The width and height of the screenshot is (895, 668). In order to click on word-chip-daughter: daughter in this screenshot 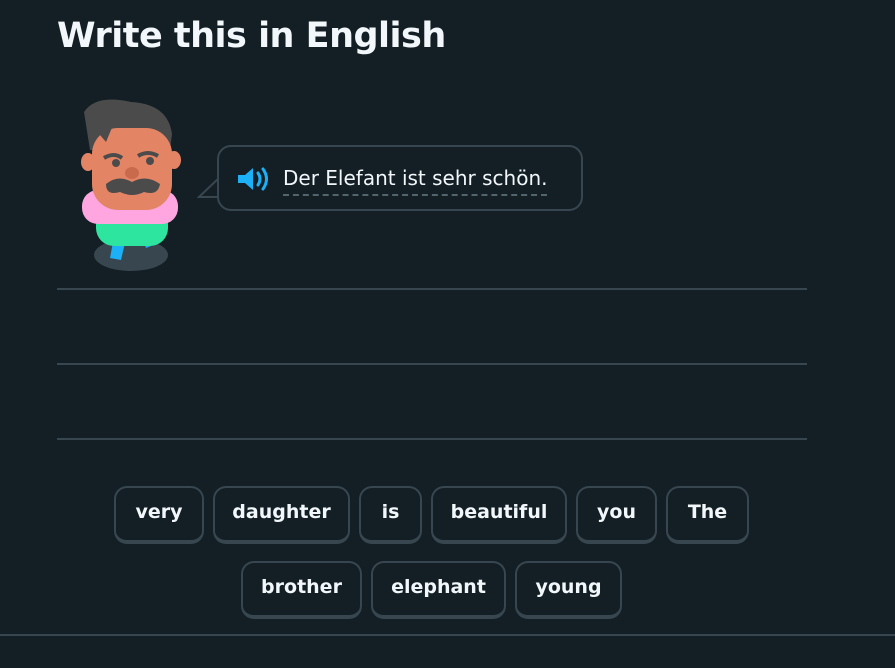, I will do `click(281, 515)`.